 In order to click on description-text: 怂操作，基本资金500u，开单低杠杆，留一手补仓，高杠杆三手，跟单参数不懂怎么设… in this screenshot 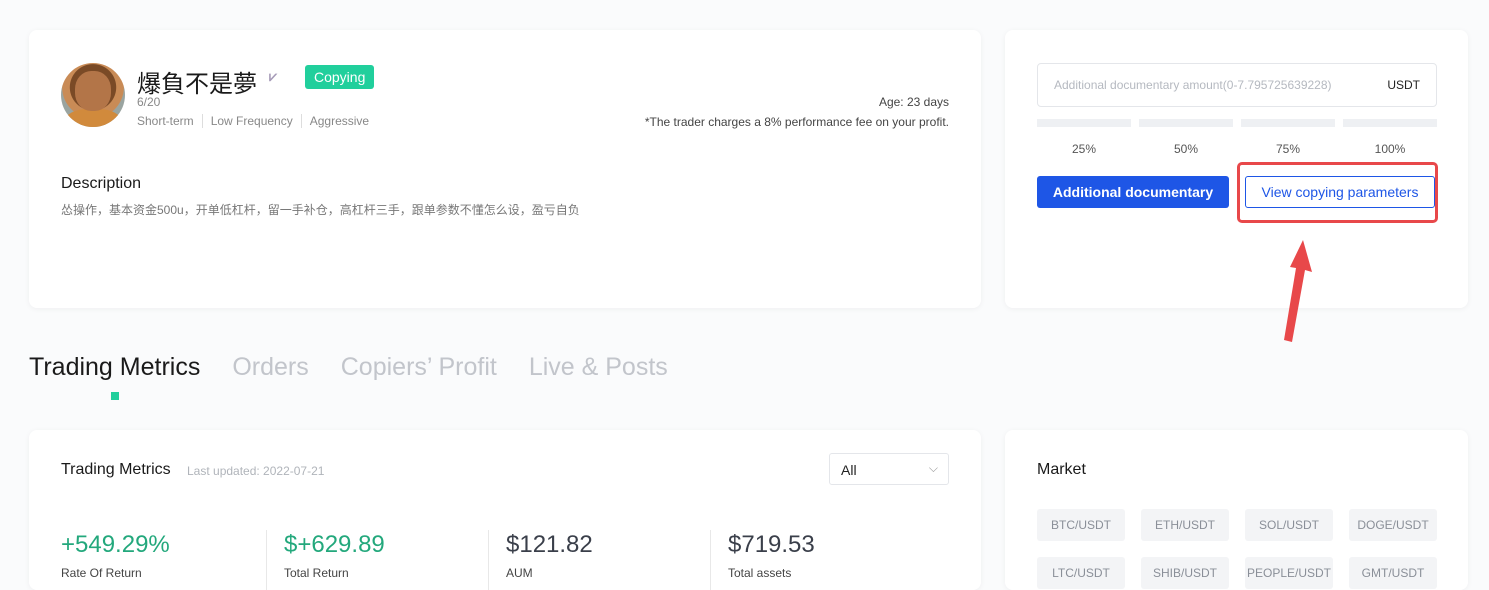, I will do `click(320, 210)`.